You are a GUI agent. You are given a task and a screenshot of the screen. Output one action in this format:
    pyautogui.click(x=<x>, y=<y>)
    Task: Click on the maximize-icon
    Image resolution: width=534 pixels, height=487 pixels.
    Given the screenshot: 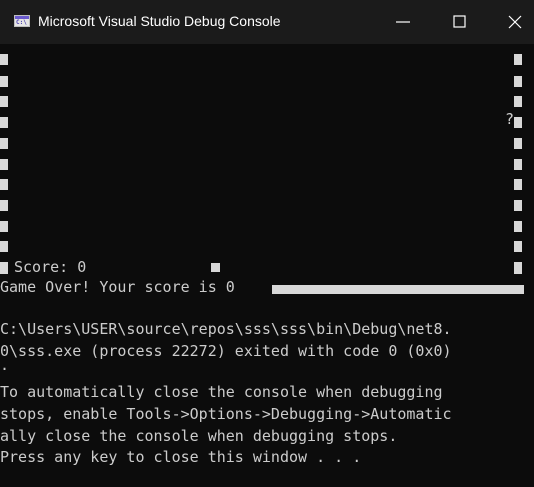 What is the action you would take?
    pyautogui.click(x=459, y=21)
    